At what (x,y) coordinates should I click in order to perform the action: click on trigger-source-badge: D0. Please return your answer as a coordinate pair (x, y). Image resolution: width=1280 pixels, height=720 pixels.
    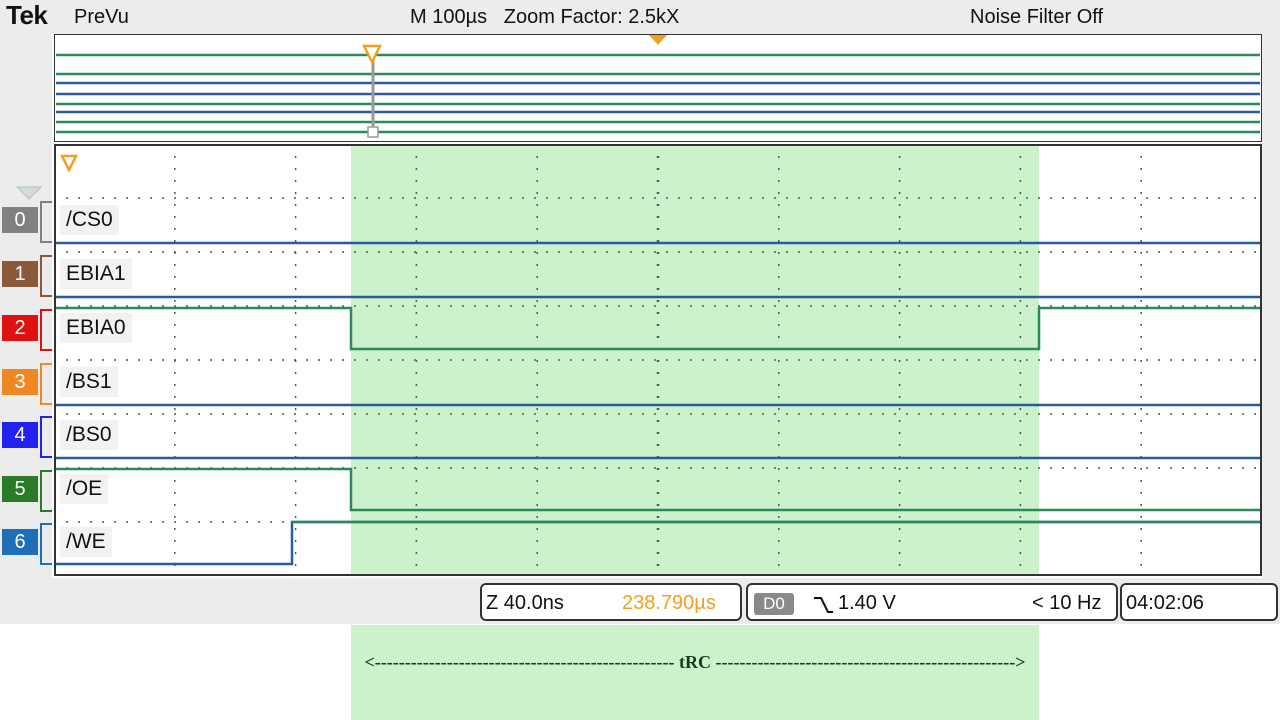
    Looking at the image, I should click on (774, 604).